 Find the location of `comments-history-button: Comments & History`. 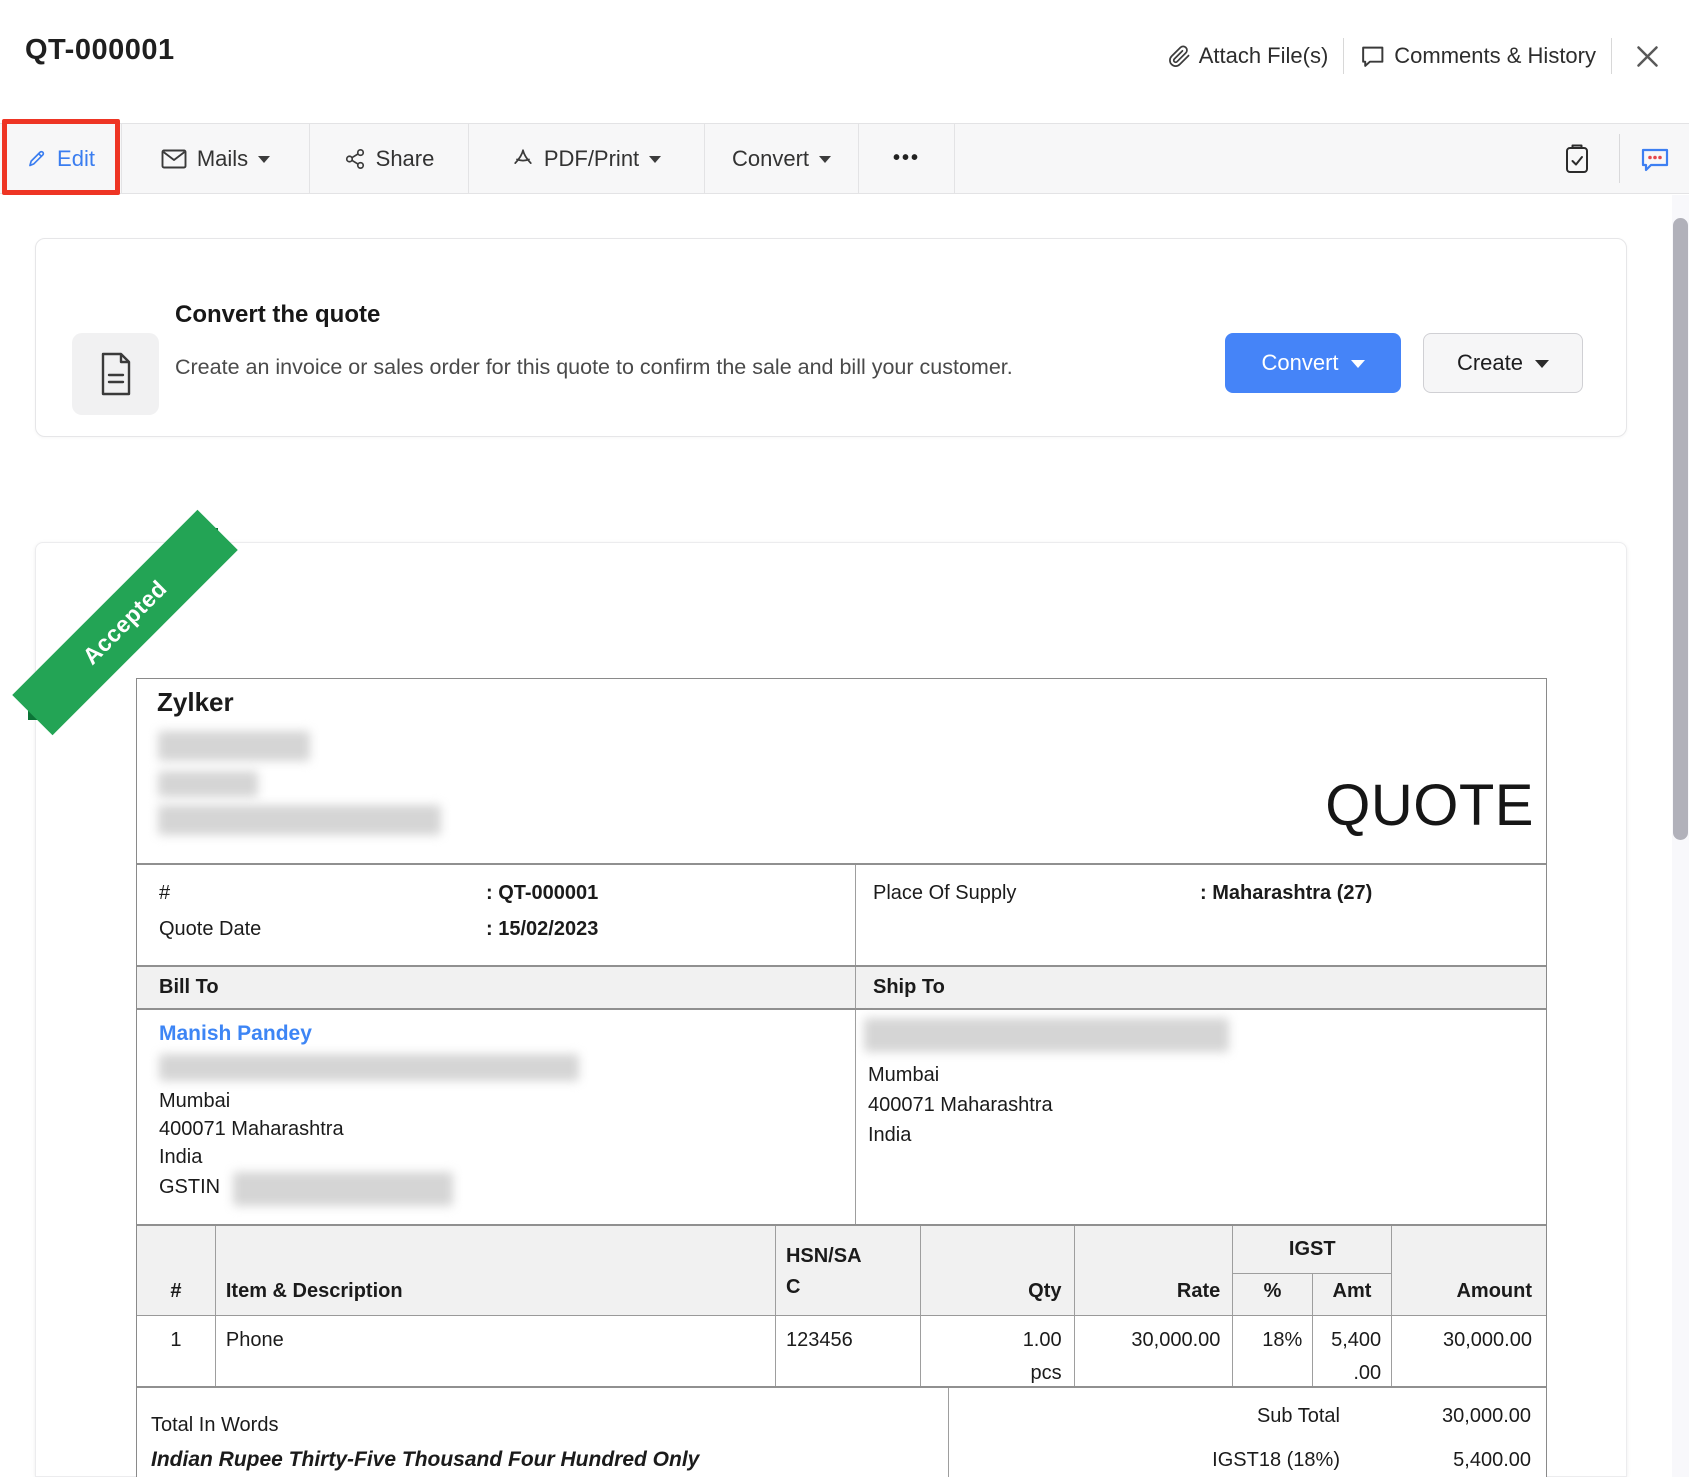

comments-history-button: Comments & History is located at coordinates (1477, 56).